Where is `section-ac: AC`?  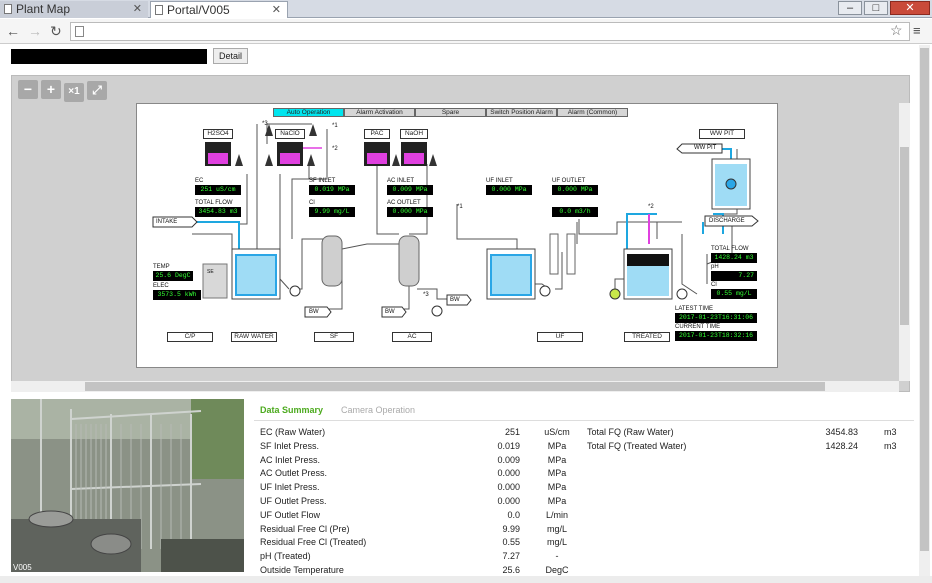 section-ac: AC is located at coordinates (412, 337).